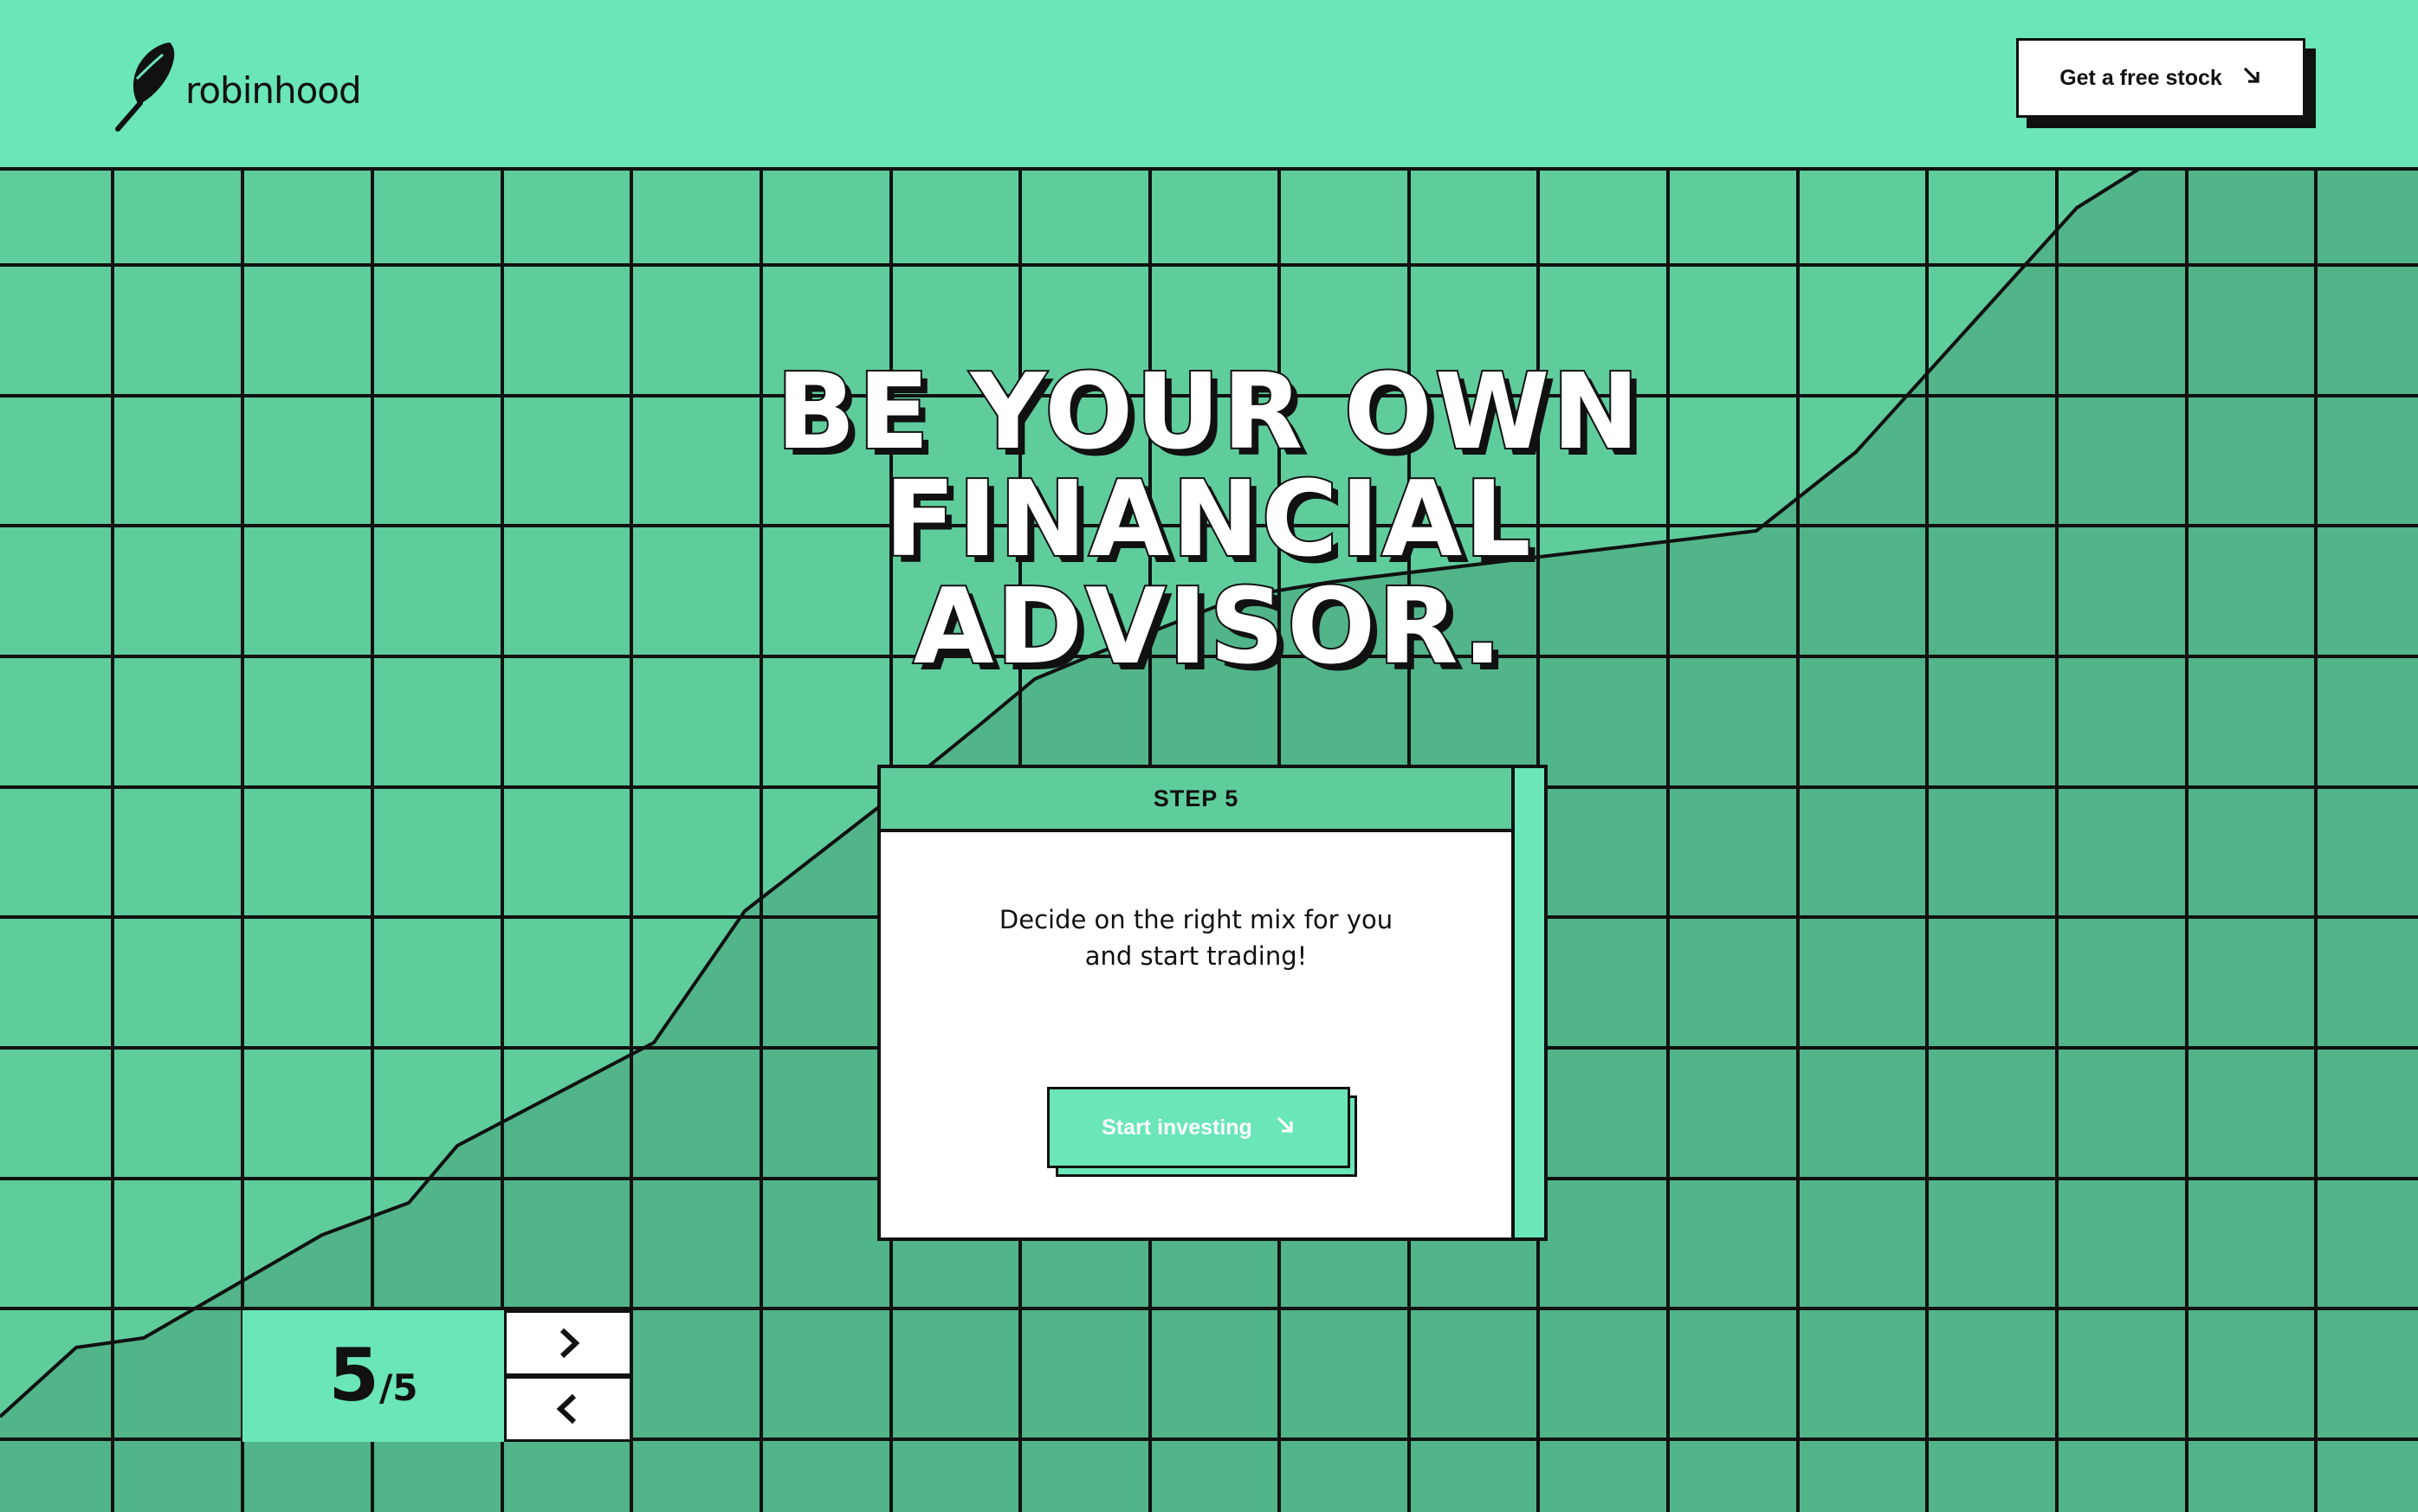 The height and width of the screenshot is (1512, 2418). I want to click on chevron-left-icon, so click(566, 1409).